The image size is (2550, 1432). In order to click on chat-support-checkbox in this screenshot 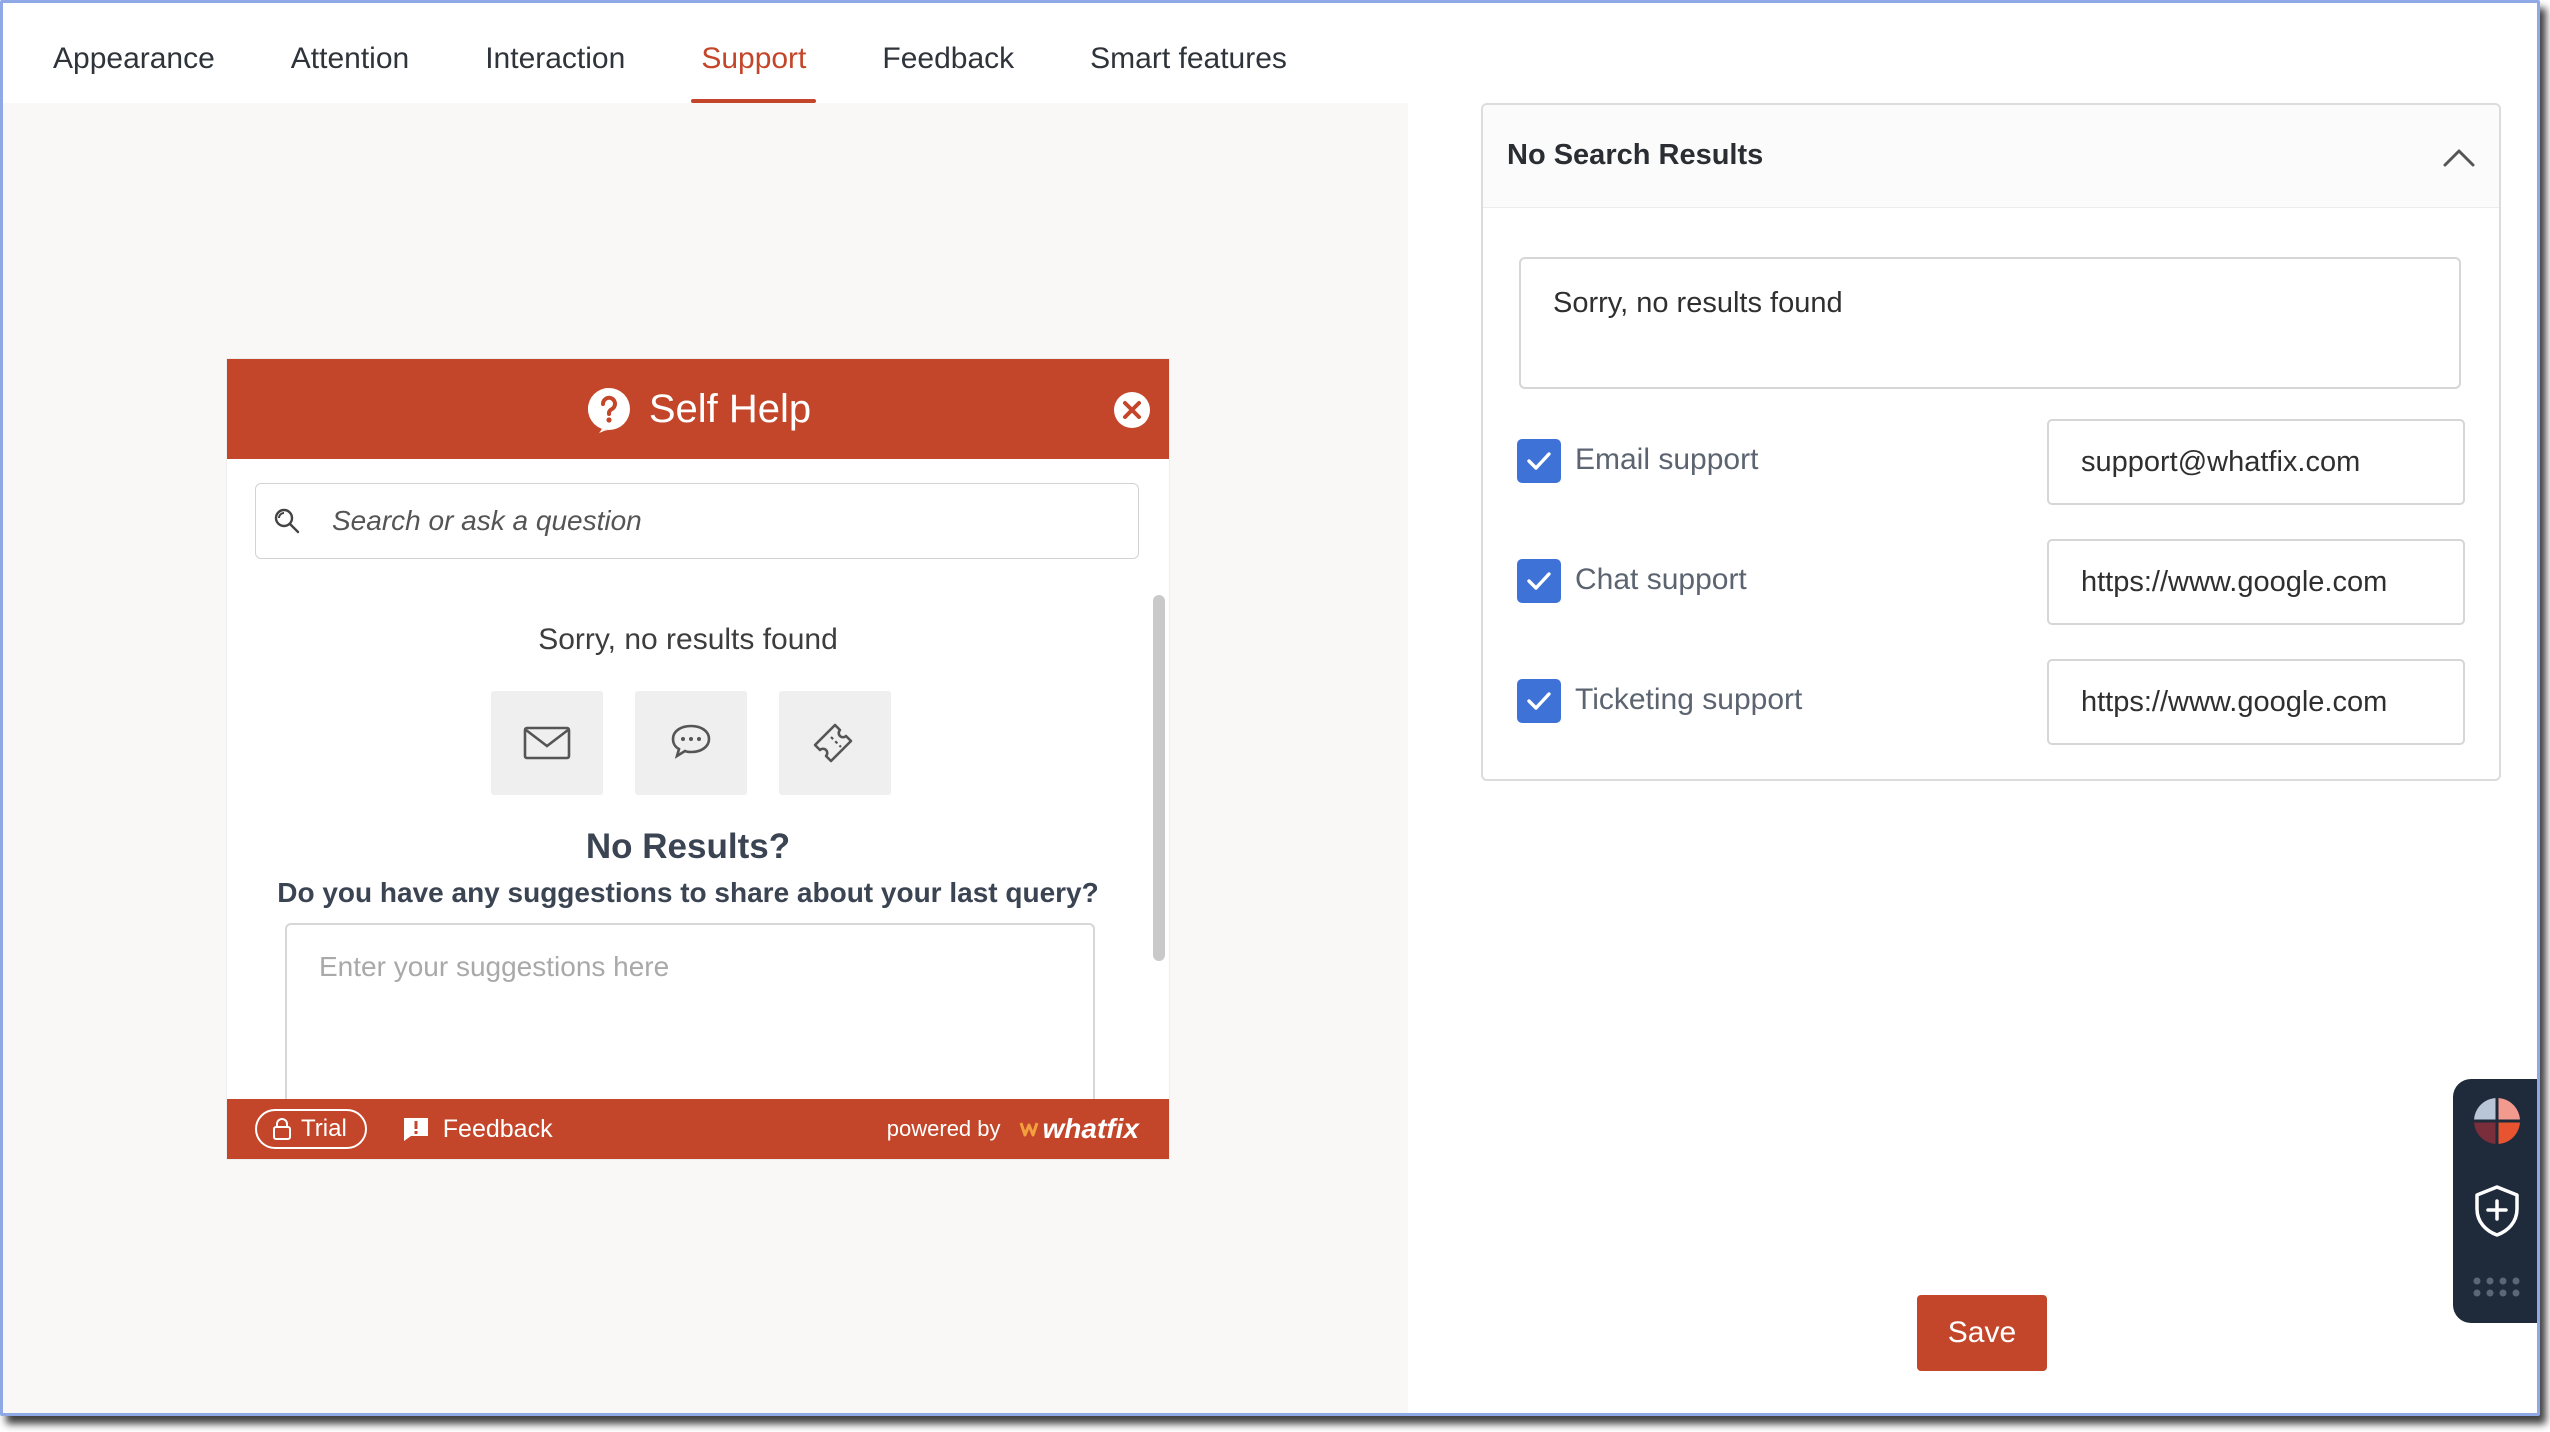, I will do `click(1539, 581)`.